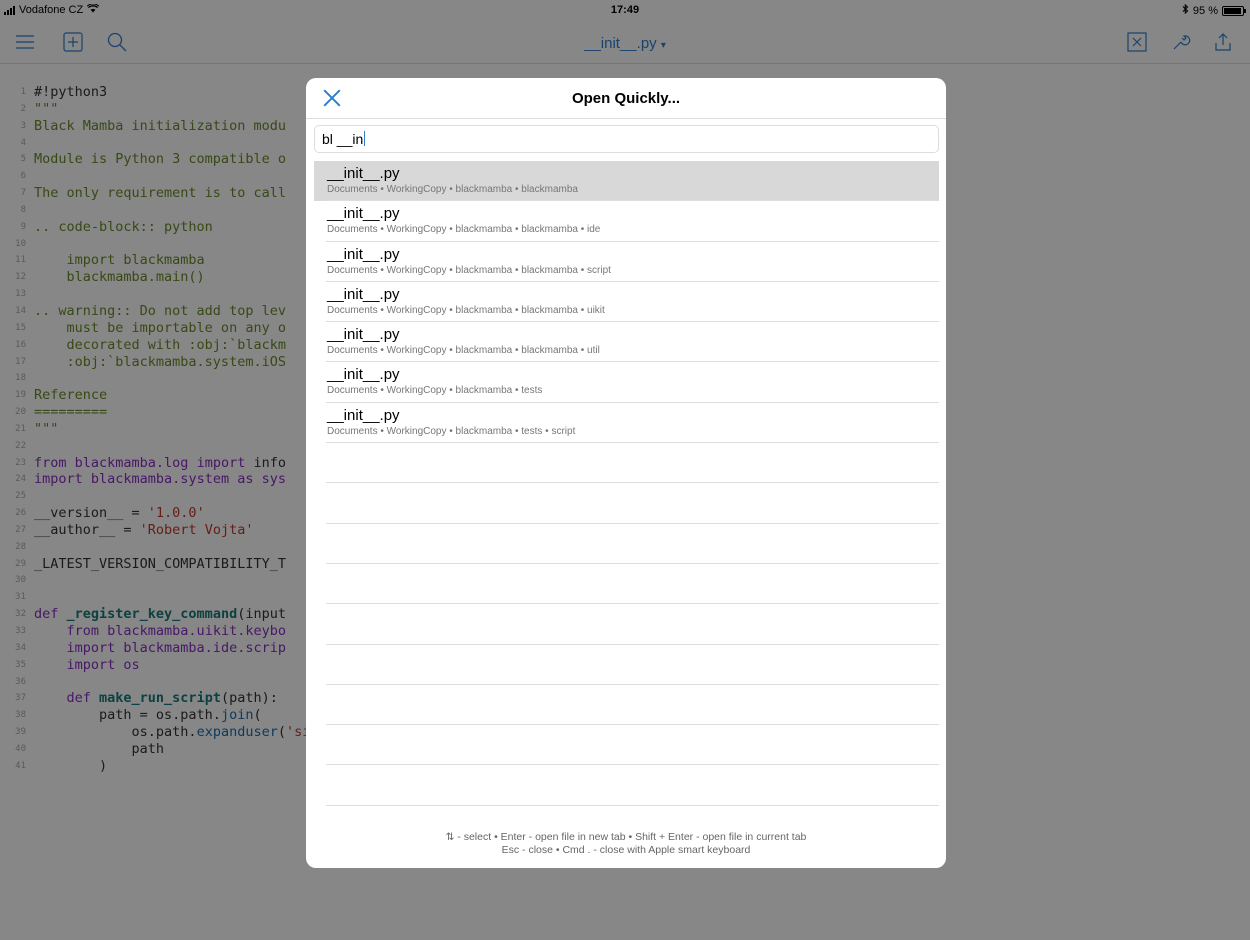  I want to click on search-query: bl __in, so click(343, 139).